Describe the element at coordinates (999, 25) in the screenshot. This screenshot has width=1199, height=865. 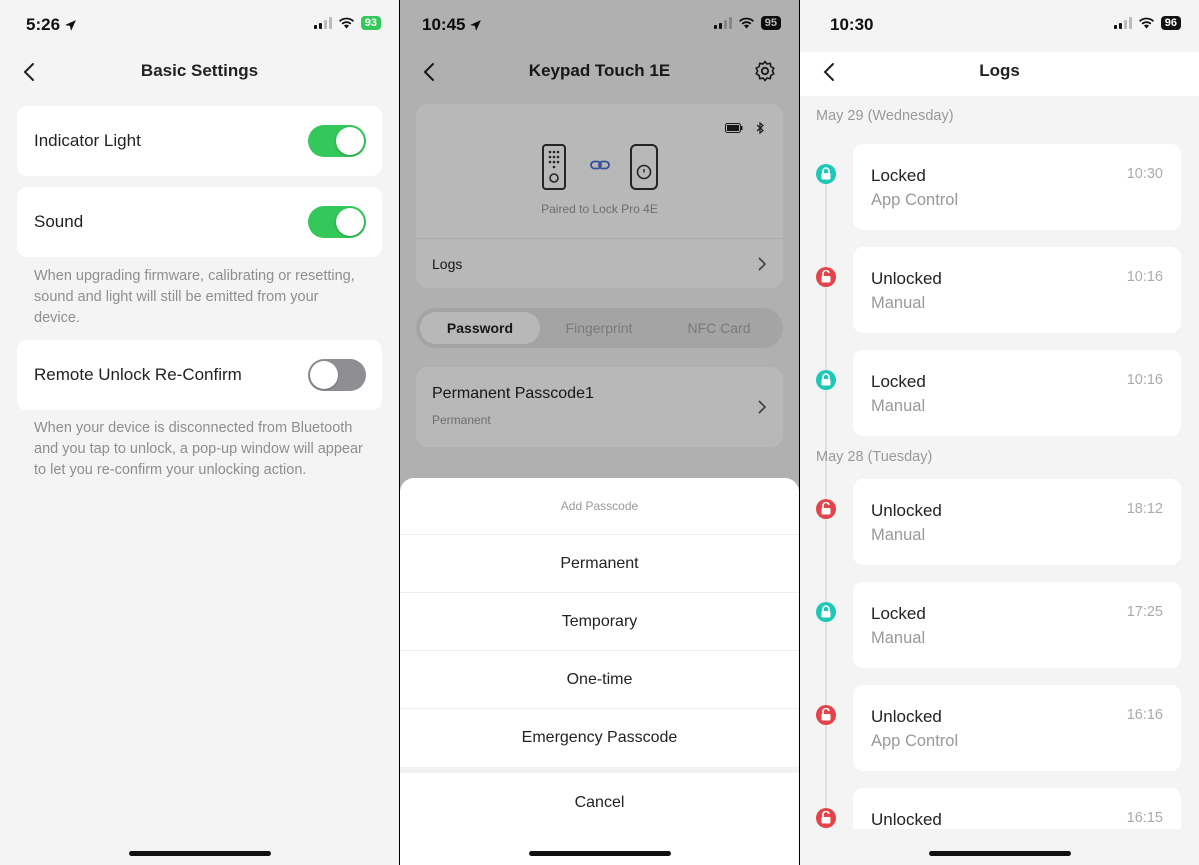
I see `status-bar: 10:30 96` at that location.